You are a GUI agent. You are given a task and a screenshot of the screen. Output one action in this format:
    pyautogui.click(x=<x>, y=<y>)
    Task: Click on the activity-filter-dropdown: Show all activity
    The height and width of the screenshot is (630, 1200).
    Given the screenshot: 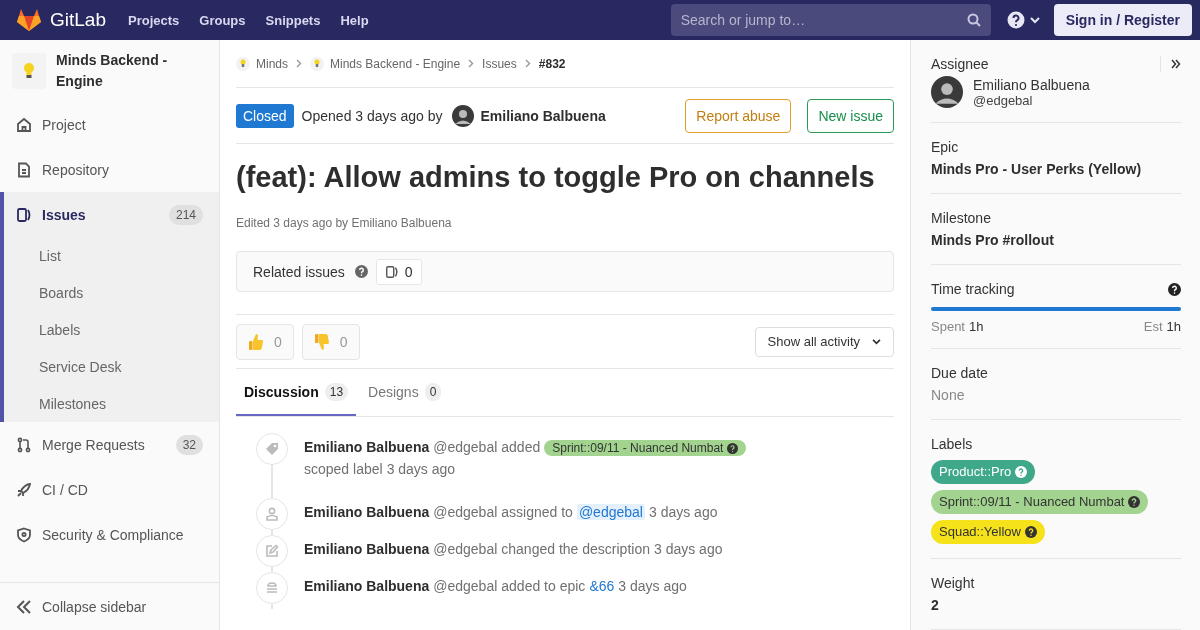 What is the action you would take?
    pyautogui.click(x=824, y=341)
    